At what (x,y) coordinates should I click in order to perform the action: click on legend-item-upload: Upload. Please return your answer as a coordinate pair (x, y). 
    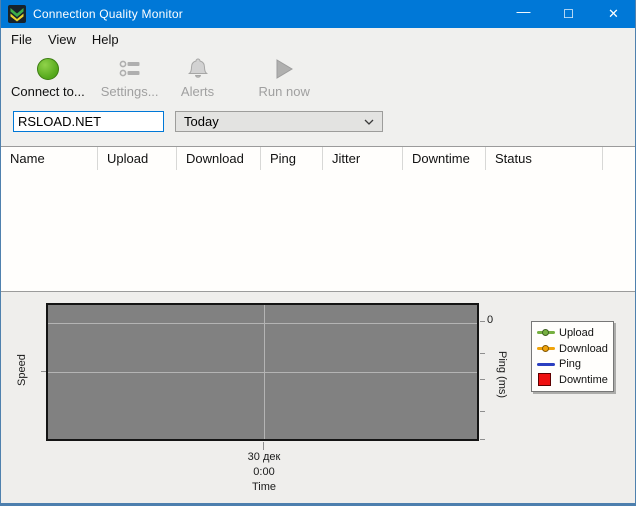
    Looking at the image, I should click on (572, 332).